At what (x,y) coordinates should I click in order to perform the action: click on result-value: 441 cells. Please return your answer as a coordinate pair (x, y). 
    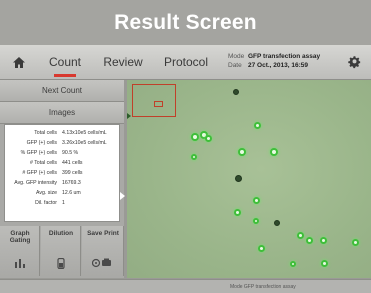
    Looking at the image, I should click on (72, 163).